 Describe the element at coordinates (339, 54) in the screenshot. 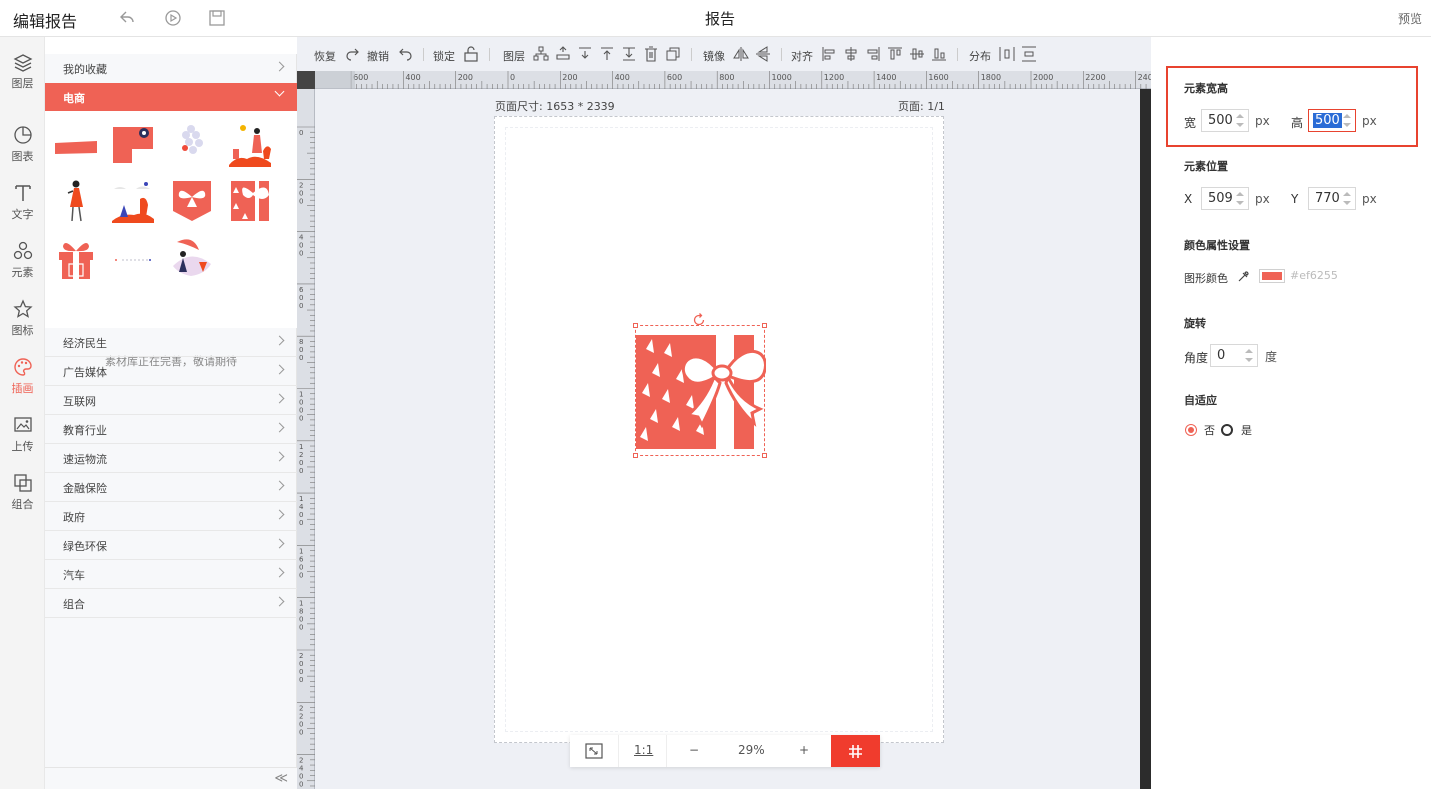

I see `redo-button: 恢复` at that location.